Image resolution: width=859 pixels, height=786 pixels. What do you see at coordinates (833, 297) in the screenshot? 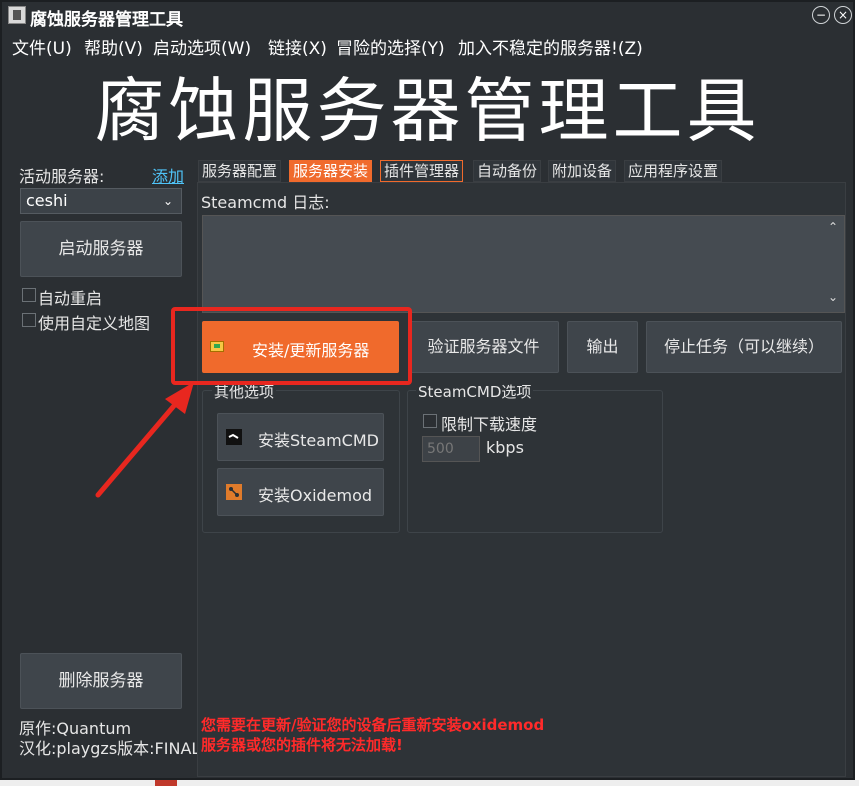
I see `scroll-down-icon: ⌄` at bounding box center [833, 297].